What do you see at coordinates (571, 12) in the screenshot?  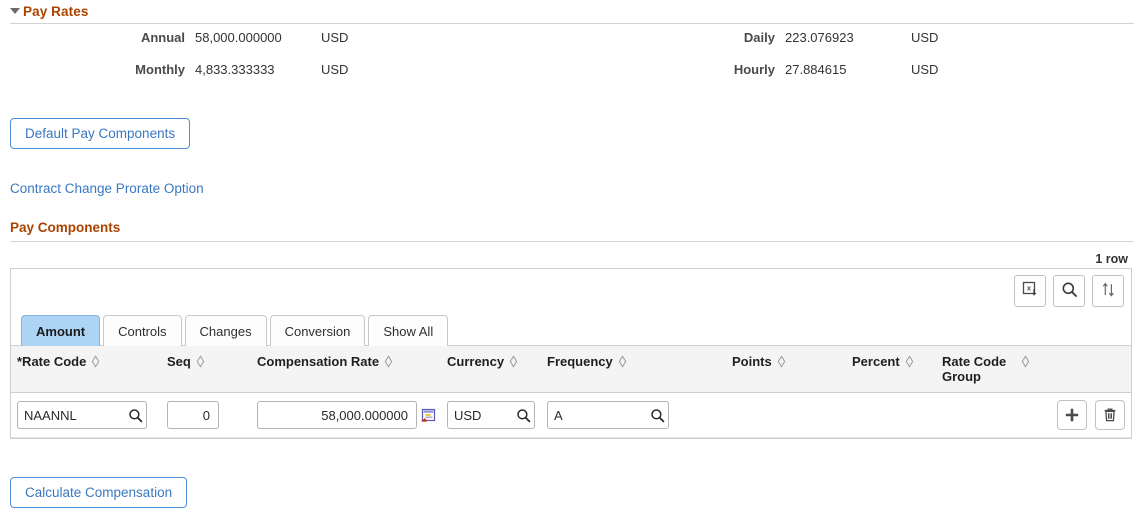 I see `pay-rates-section-header: Pay Rates` at bounding box center [571, 12].